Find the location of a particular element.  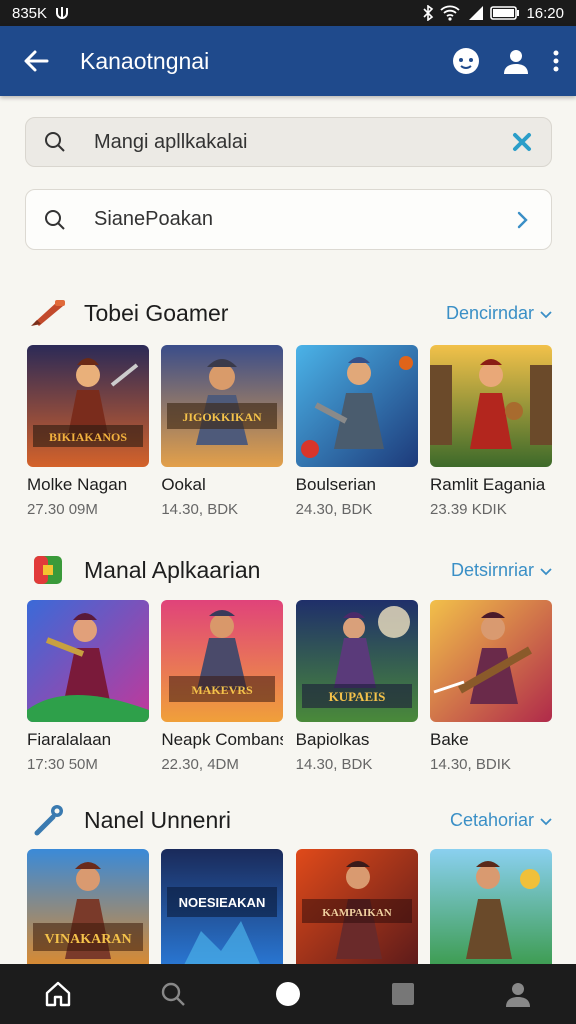

app-name: Bake is located at coordinates (449, 739).